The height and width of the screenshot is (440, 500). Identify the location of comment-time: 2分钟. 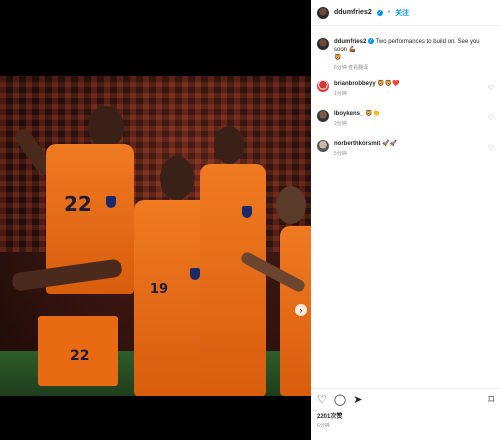
(340, 124).